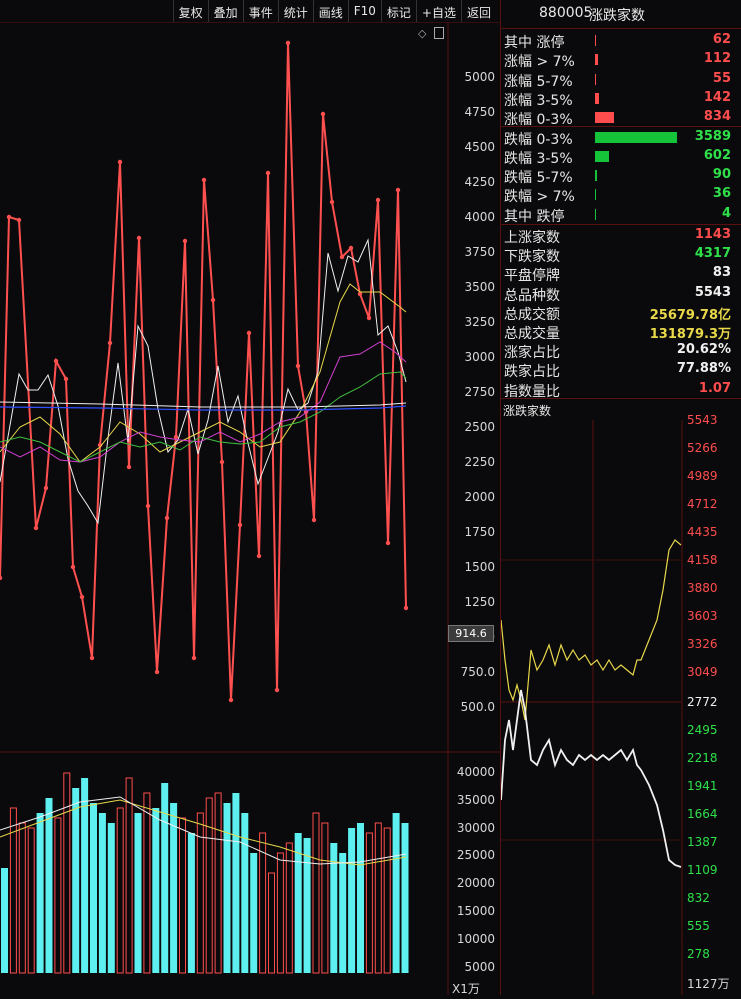  I want to click on toolbar-button-3: 统计, so click(295, 11).